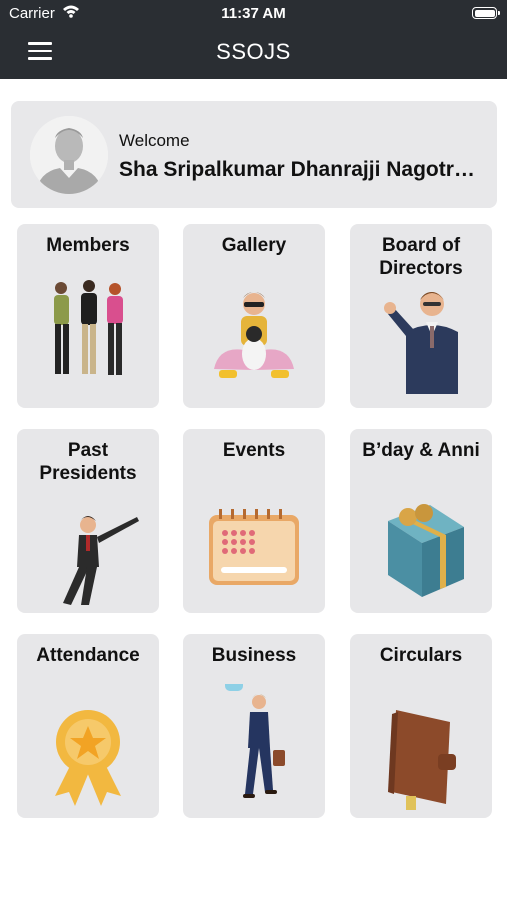 The height and width of the screenshot is (900, 507). I want to click on tile-board-of-directors: Board of Directors, so click(421, 316).